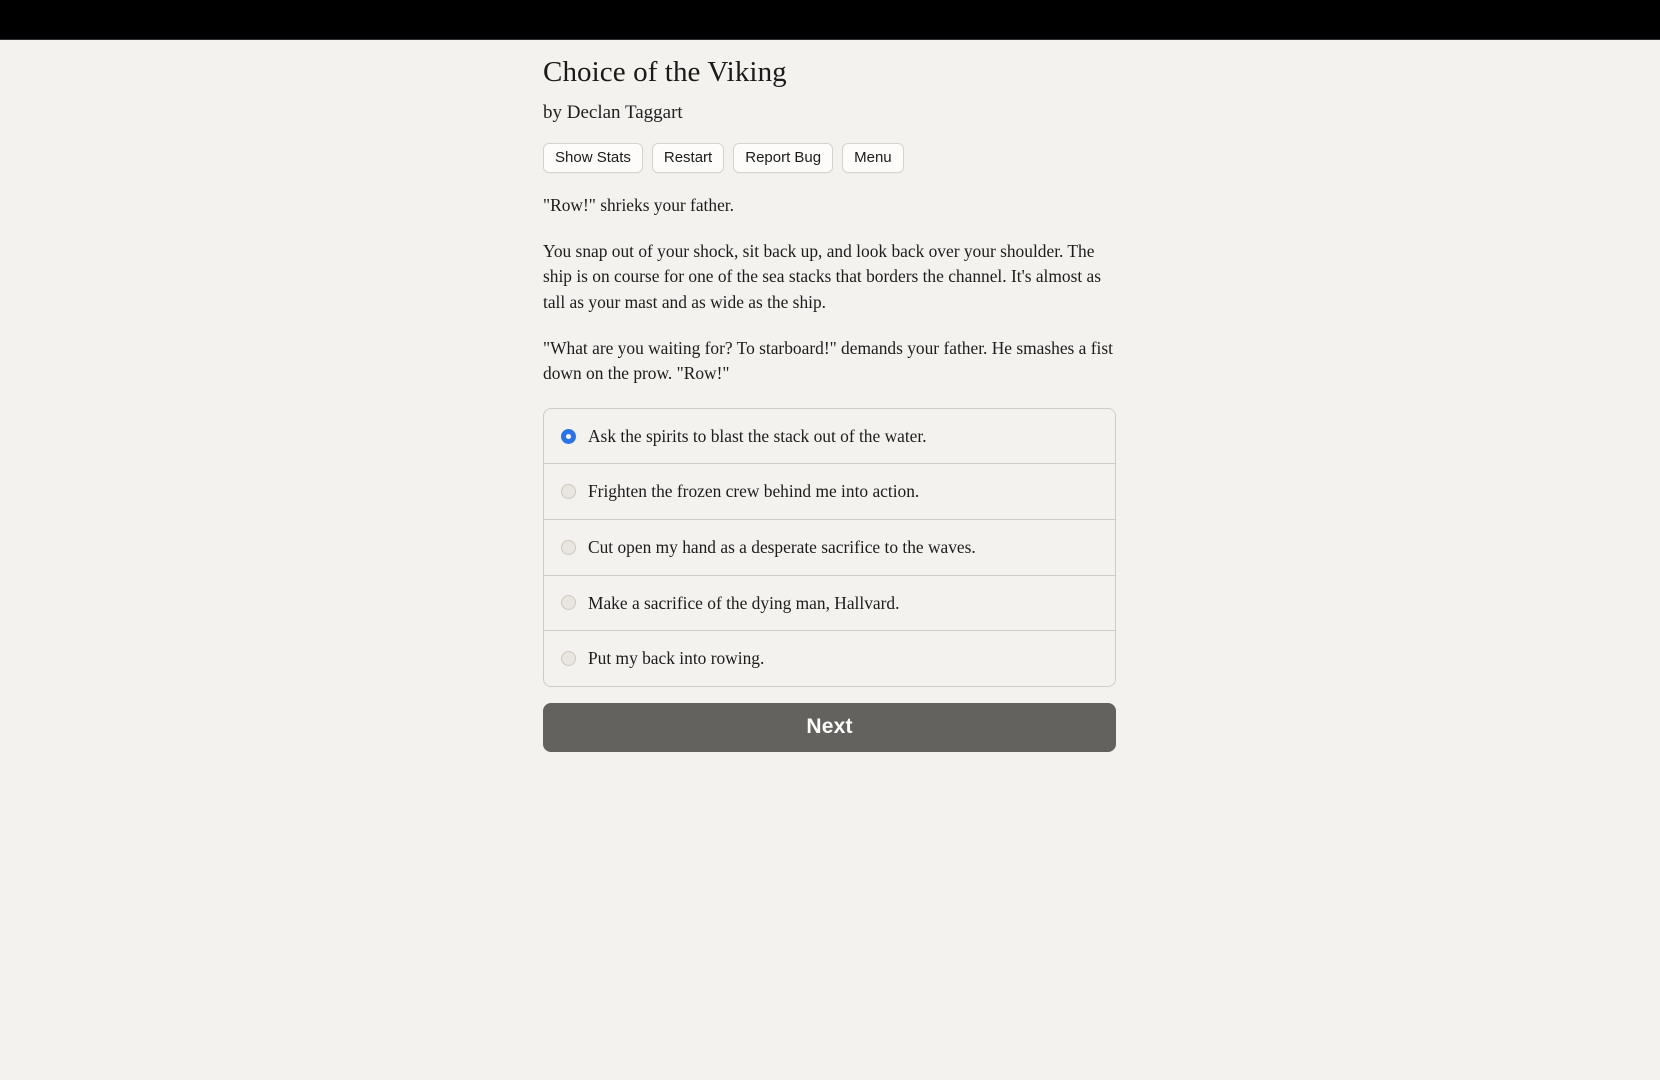 This screenshot has height=1080, width=1660. What do you see at coordinates (676, 658) in the screenshot?
I see `choice-option-label: Put my back into rowing.` at bounding box center [676, 658].